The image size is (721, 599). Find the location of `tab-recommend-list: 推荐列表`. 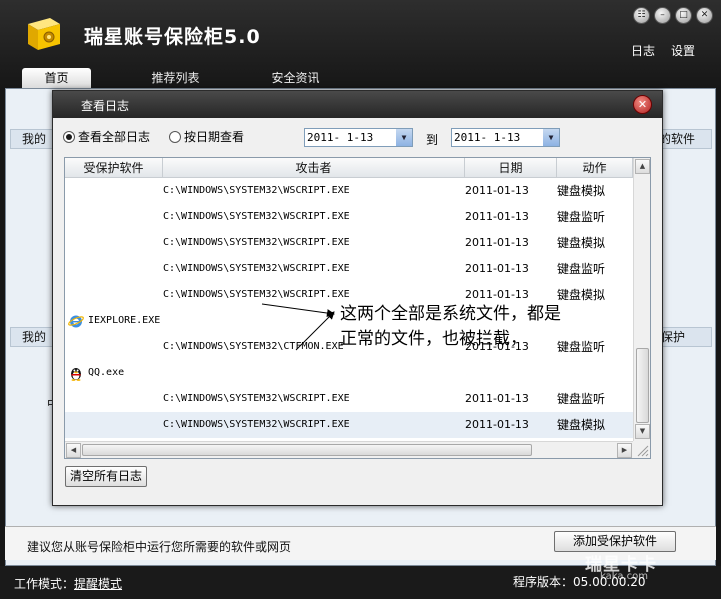

tab-recommend-list: 推荐列表 is located at coordinates (175, 78).